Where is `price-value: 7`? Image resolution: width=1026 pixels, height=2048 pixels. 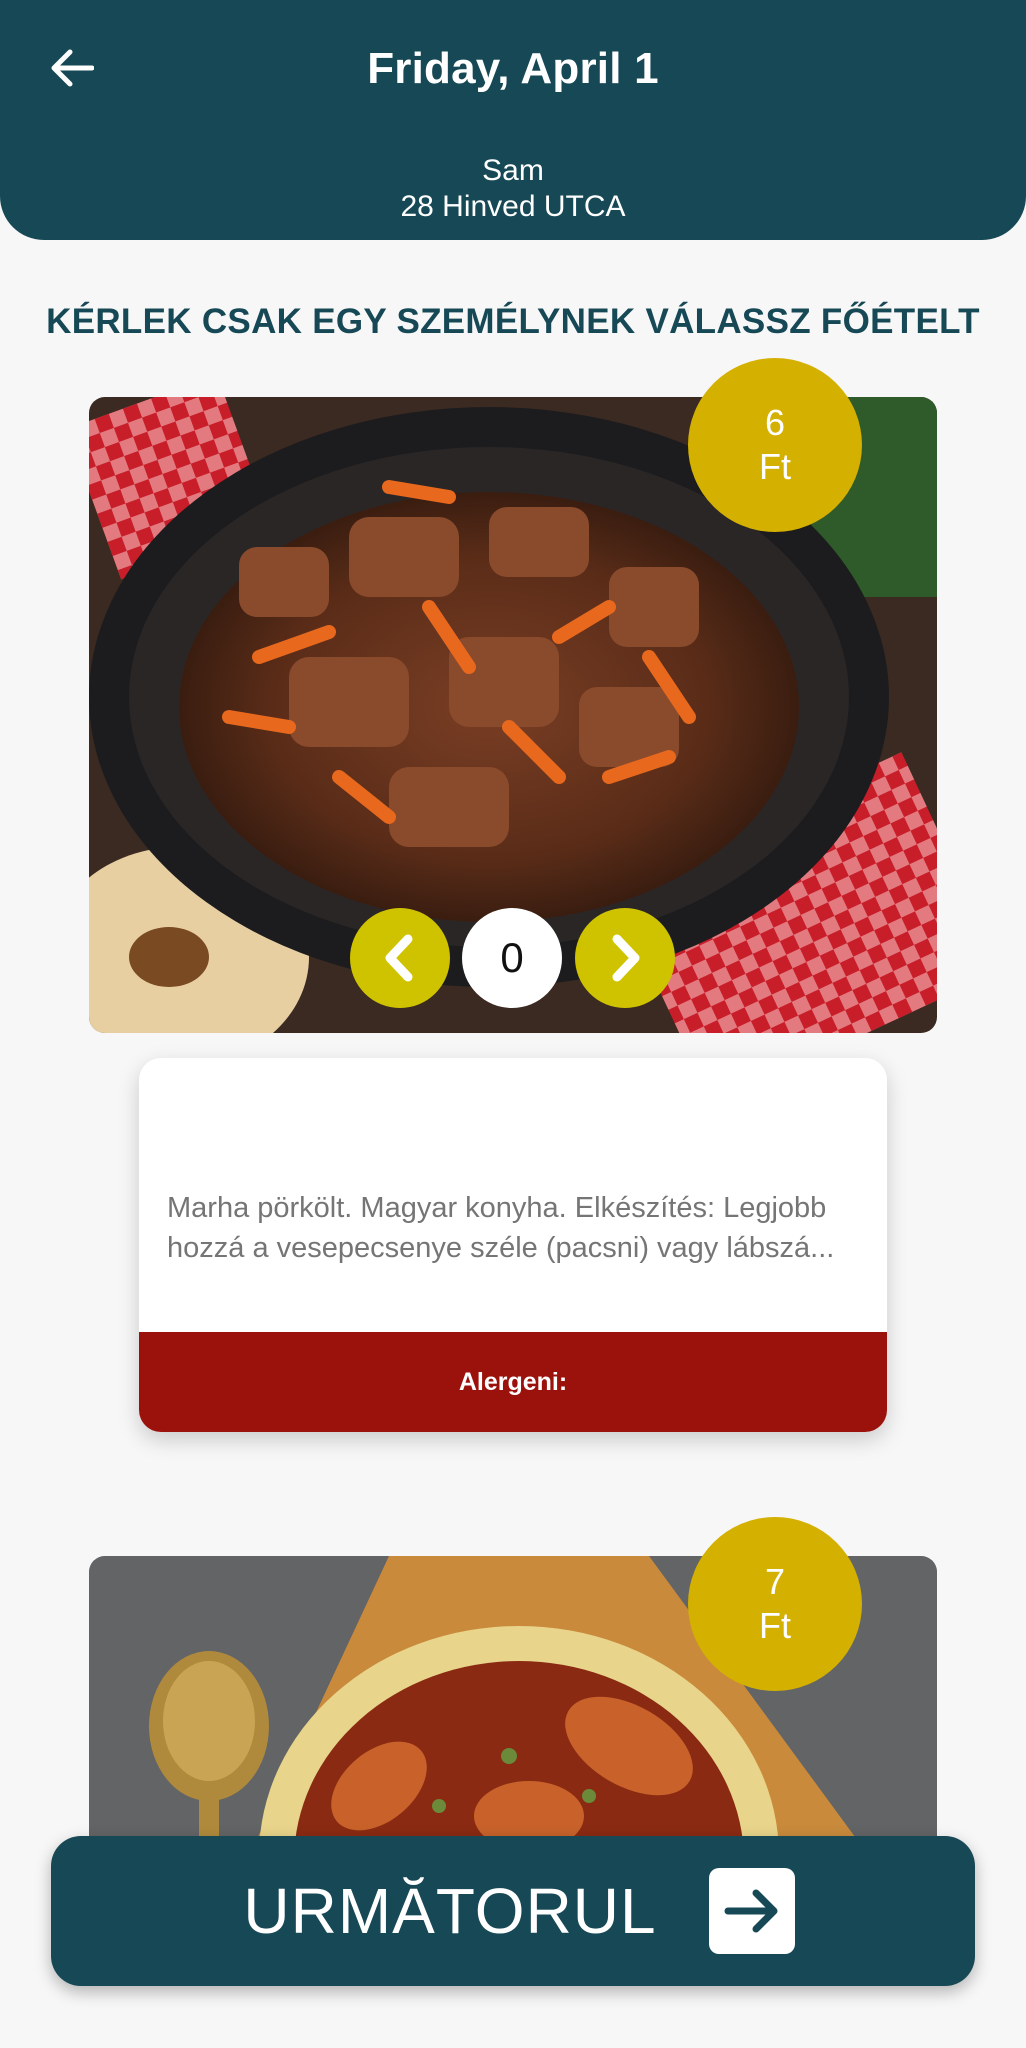 price-value: 7 is located at coordinates (775, 1581).